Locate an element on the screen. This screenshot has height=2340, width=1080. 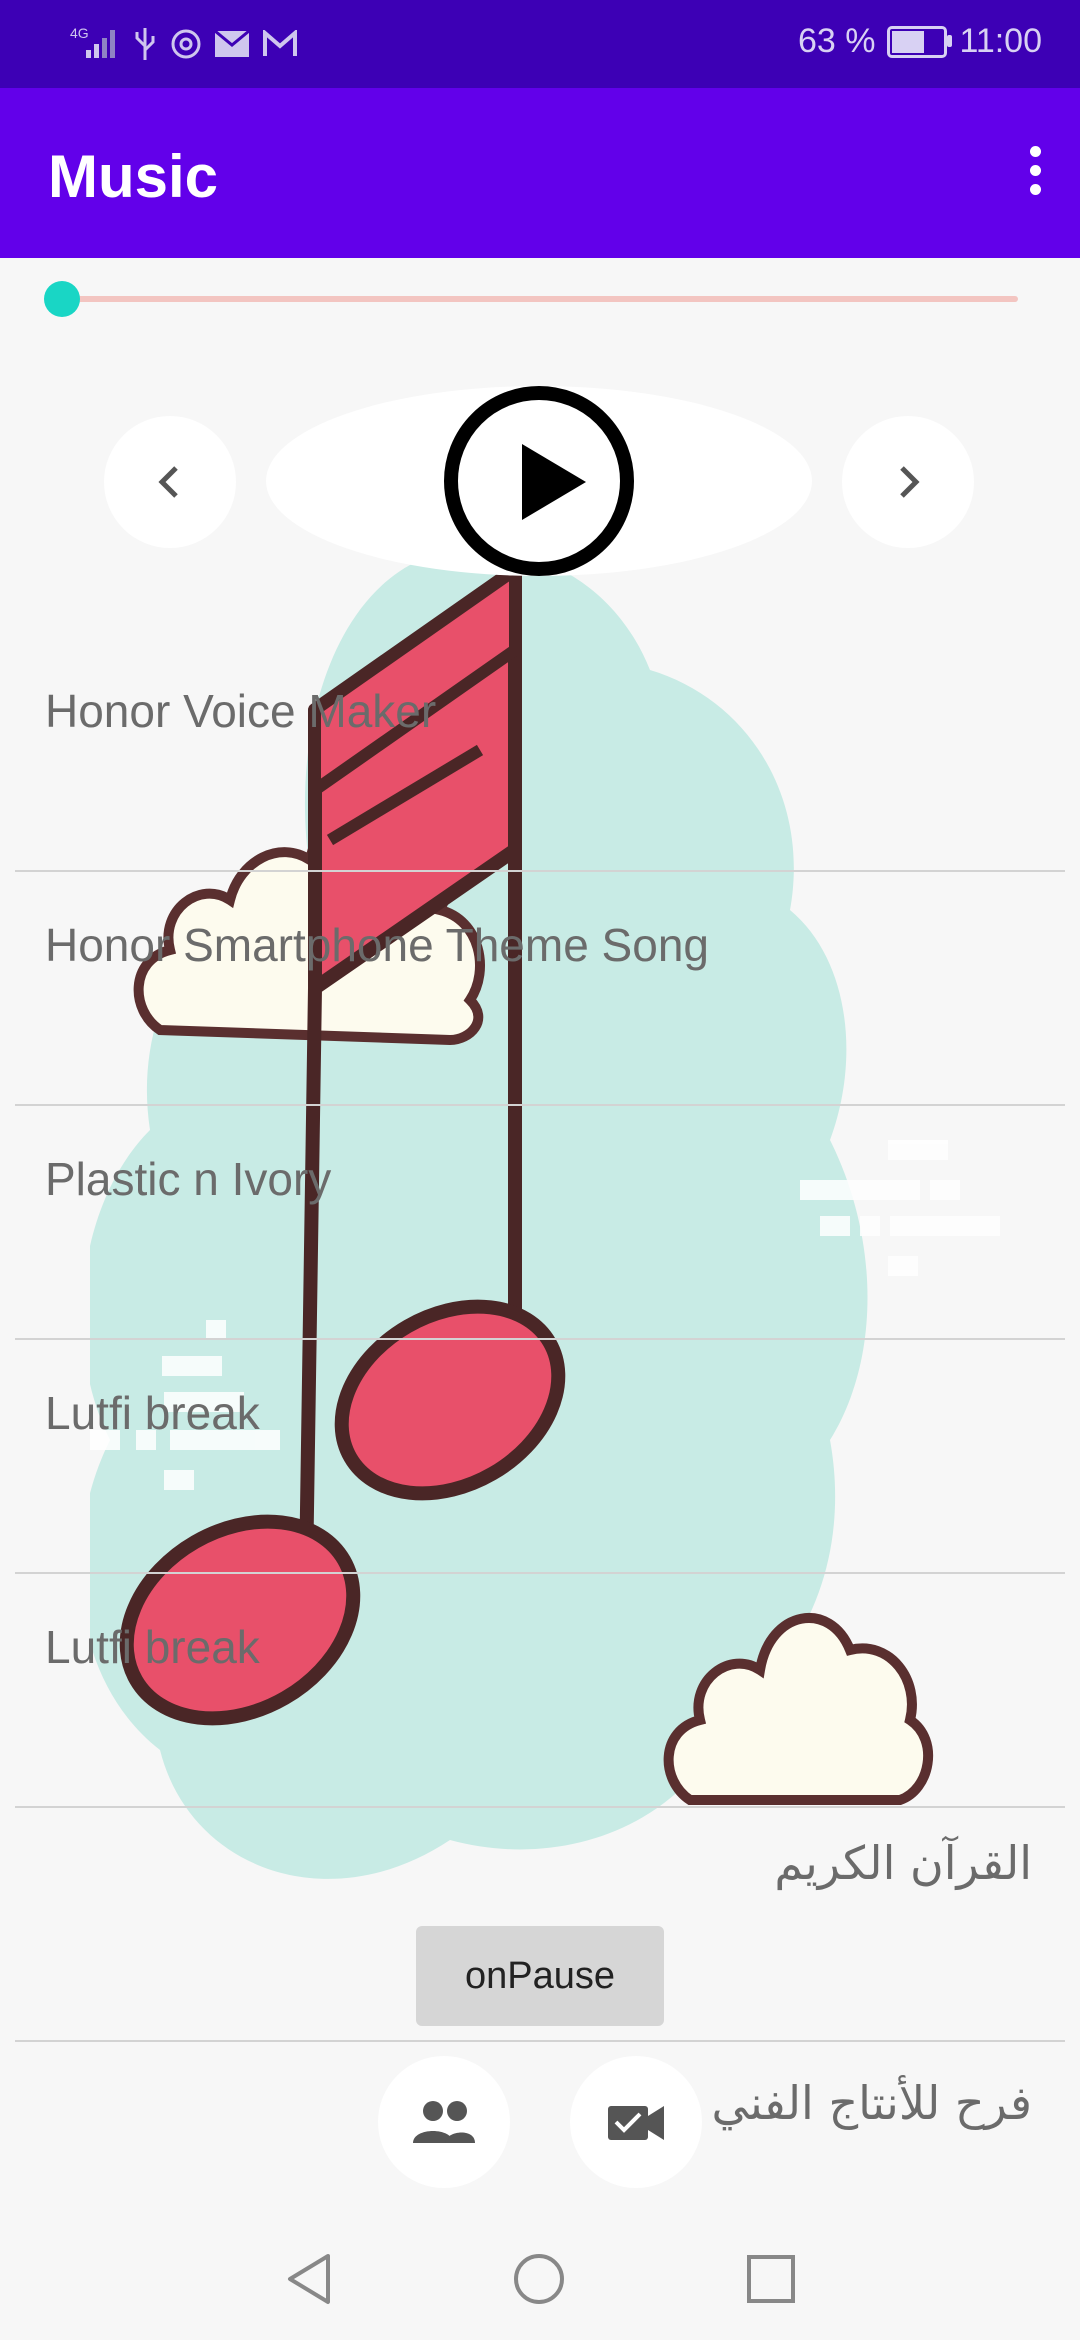
battery-icon is located at coordinates (920, 41).